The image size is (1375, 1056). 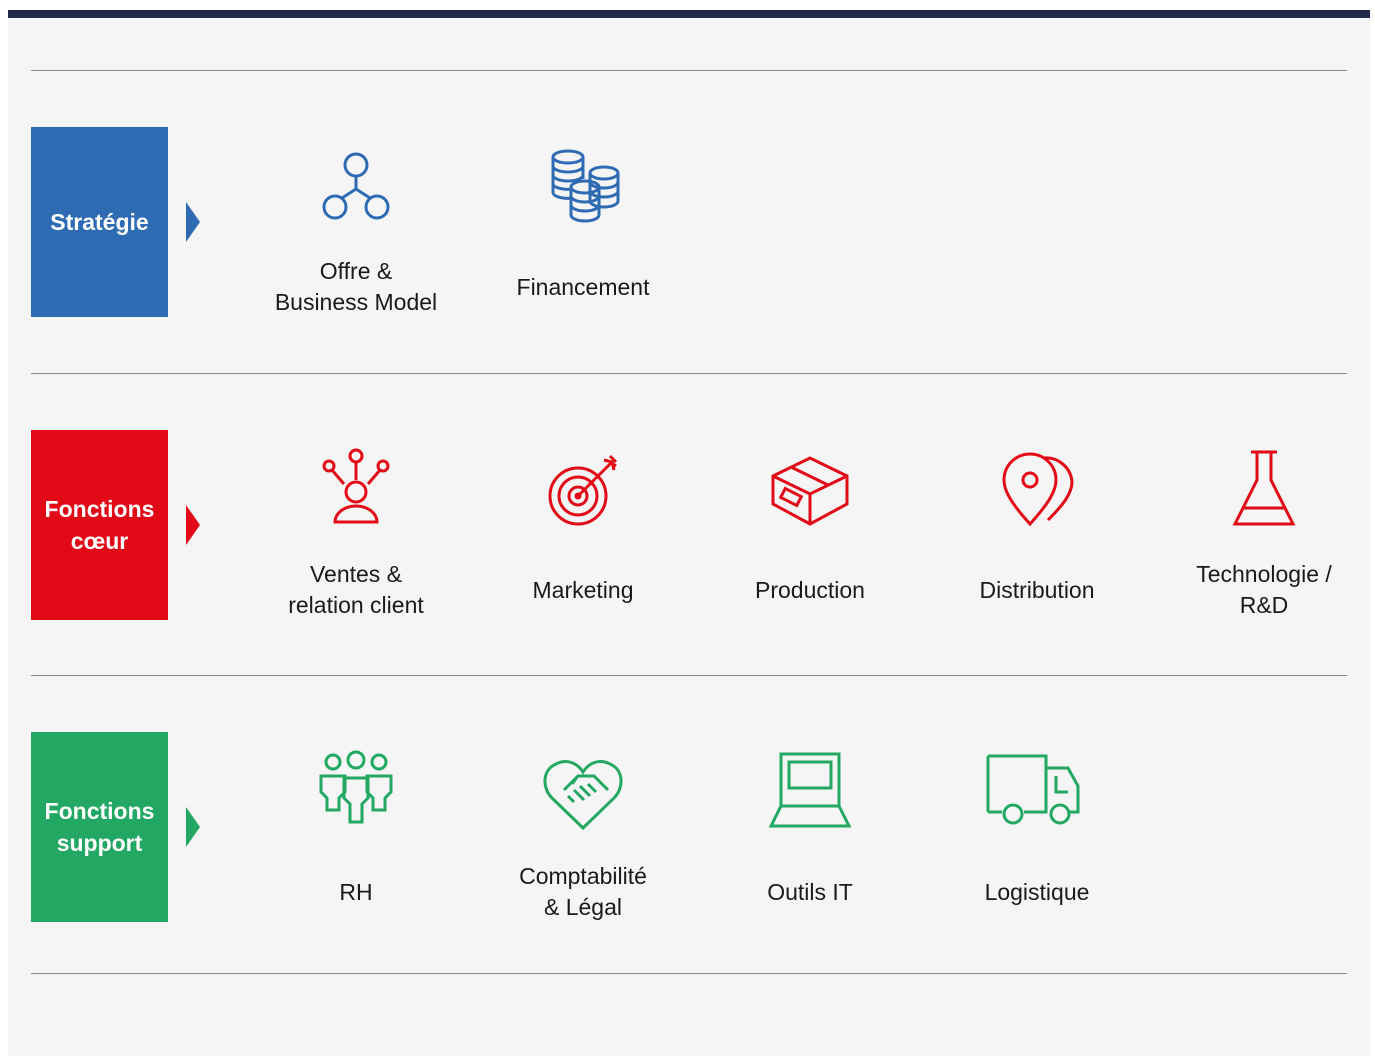 I want to click on item-ventes-relation-client: Ventes & relation client, so click(x=356, y=525).